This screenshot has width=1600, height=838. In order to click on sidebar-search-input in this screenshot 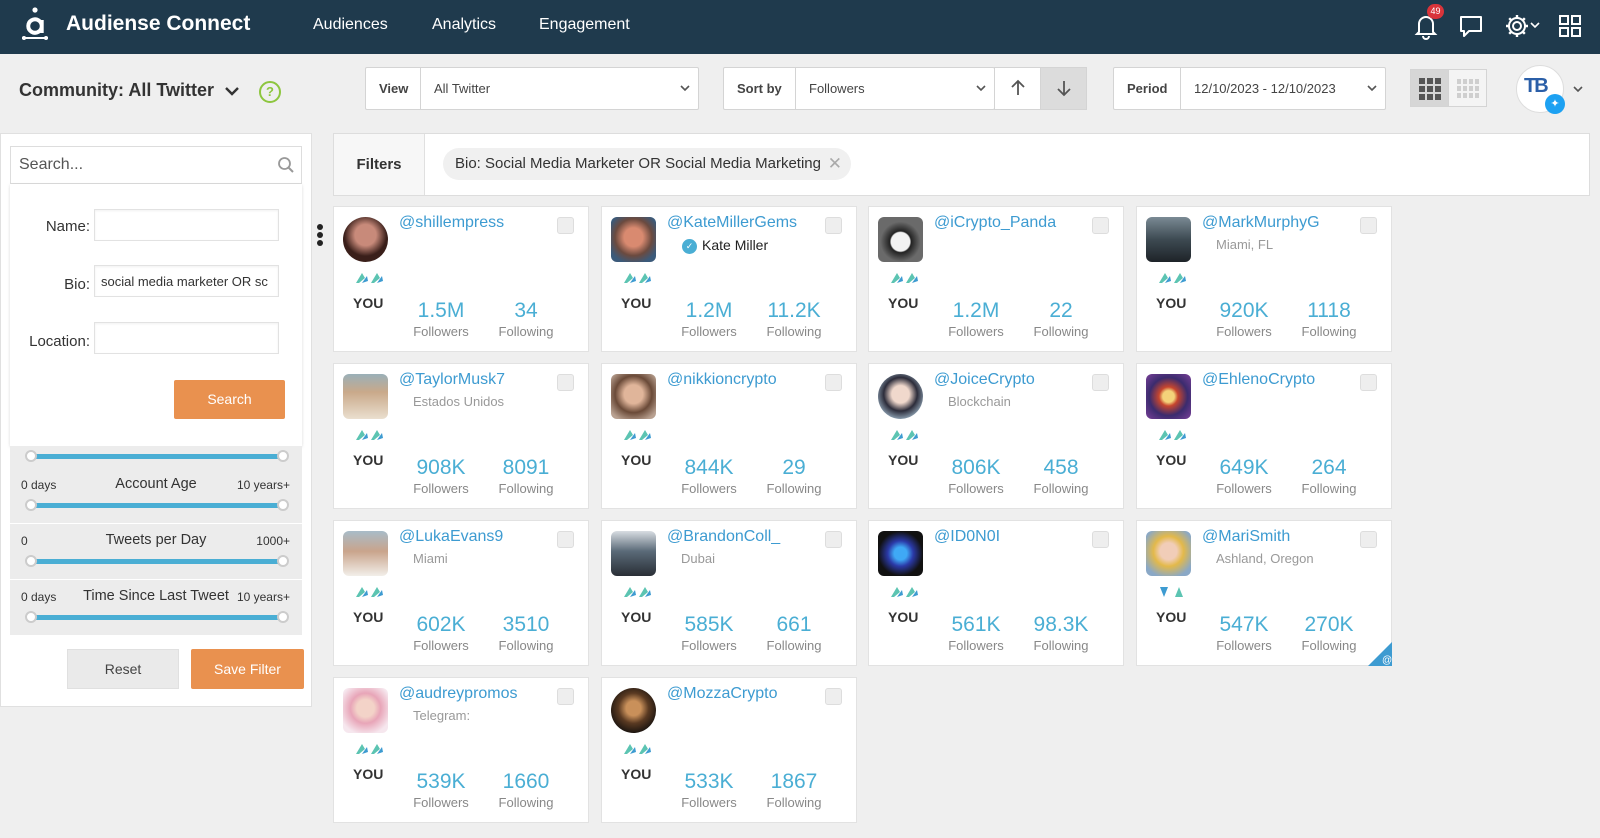, I will do `click(138, 165)`.